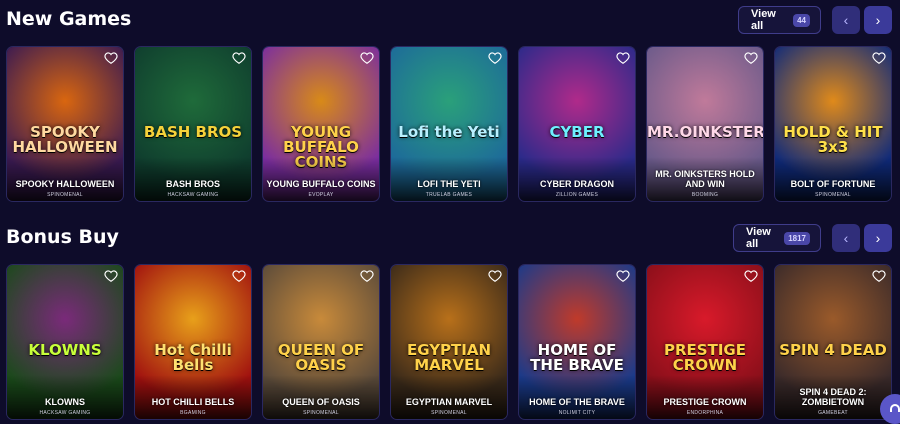 The height and width of the screenshot is (424, 900). I want to click on game-card: PRESTIGE CROWN PRESTIGE CROWN ENDORPHINA, so click(705, 342).